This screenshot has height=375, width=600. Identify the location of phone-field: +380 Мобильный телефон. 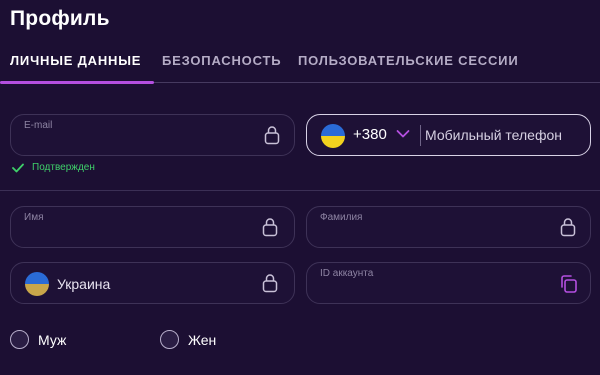
(448, 135).